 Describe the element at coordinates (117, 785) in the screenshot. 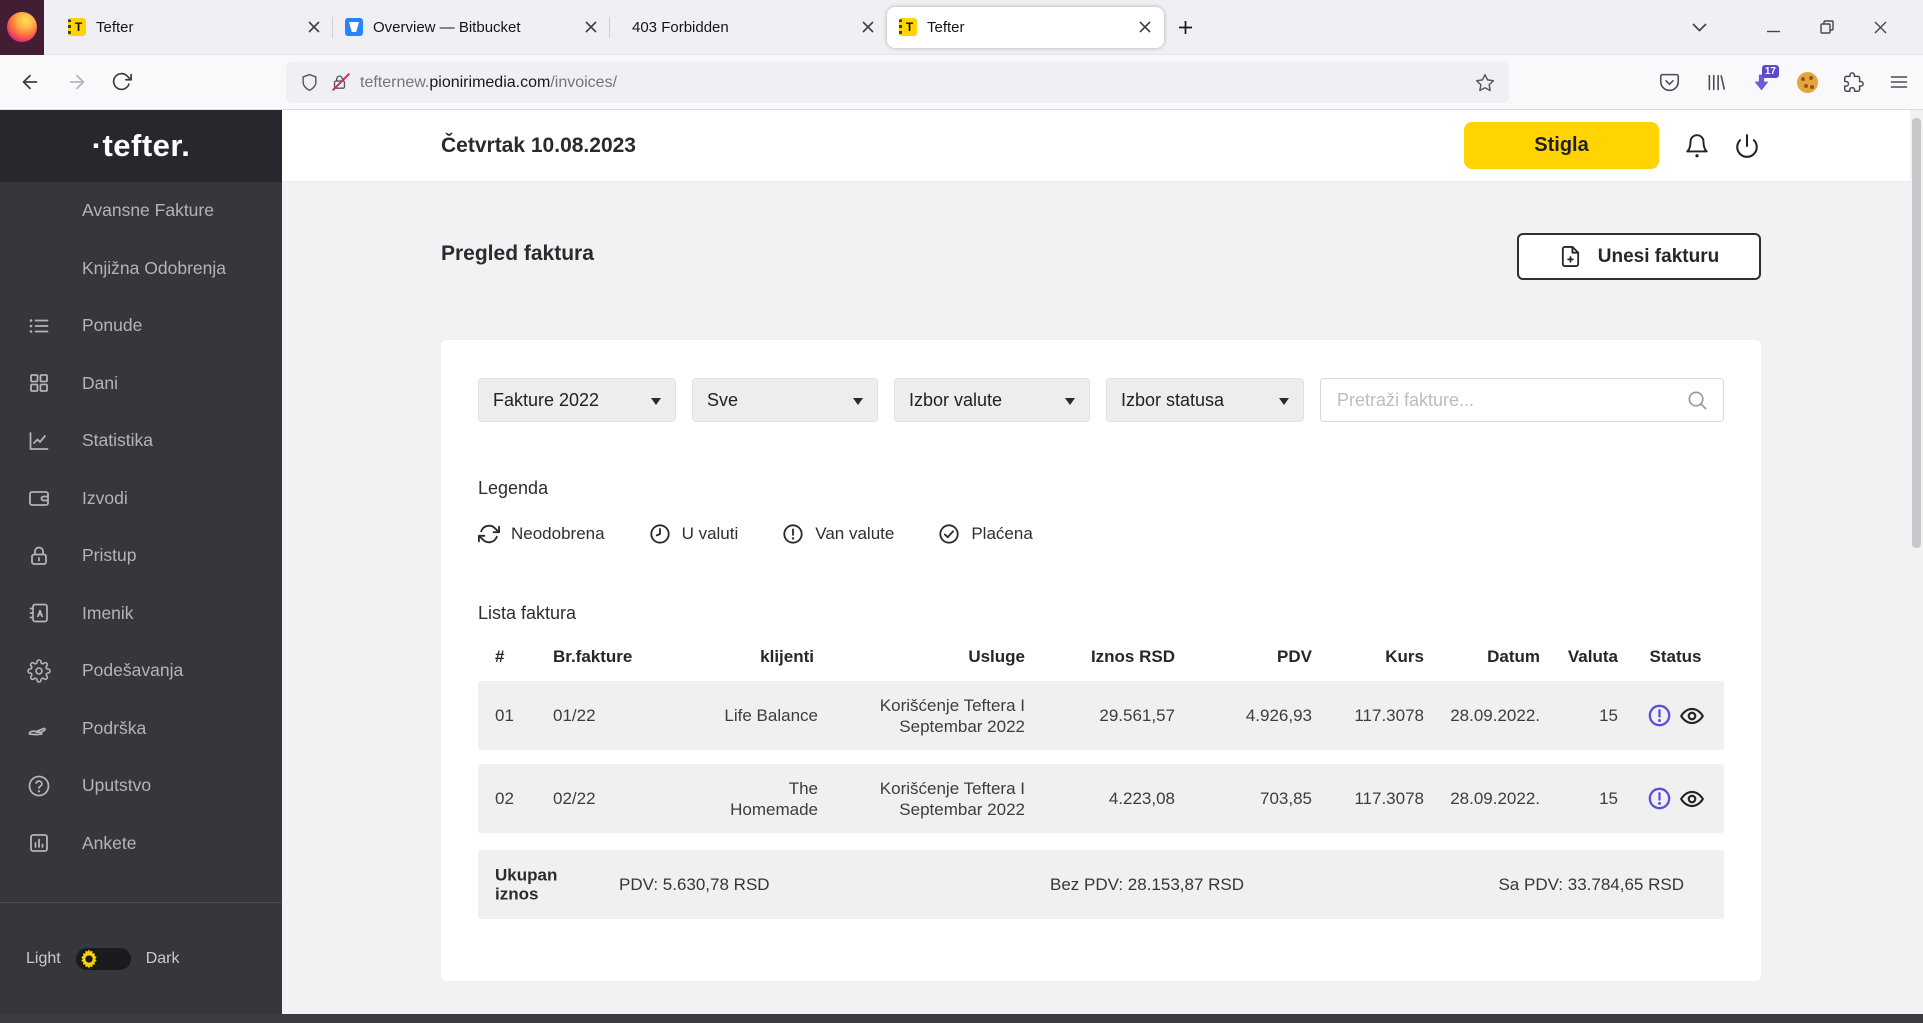

I see `sidebar-item-label: Uputstvo` at that location.